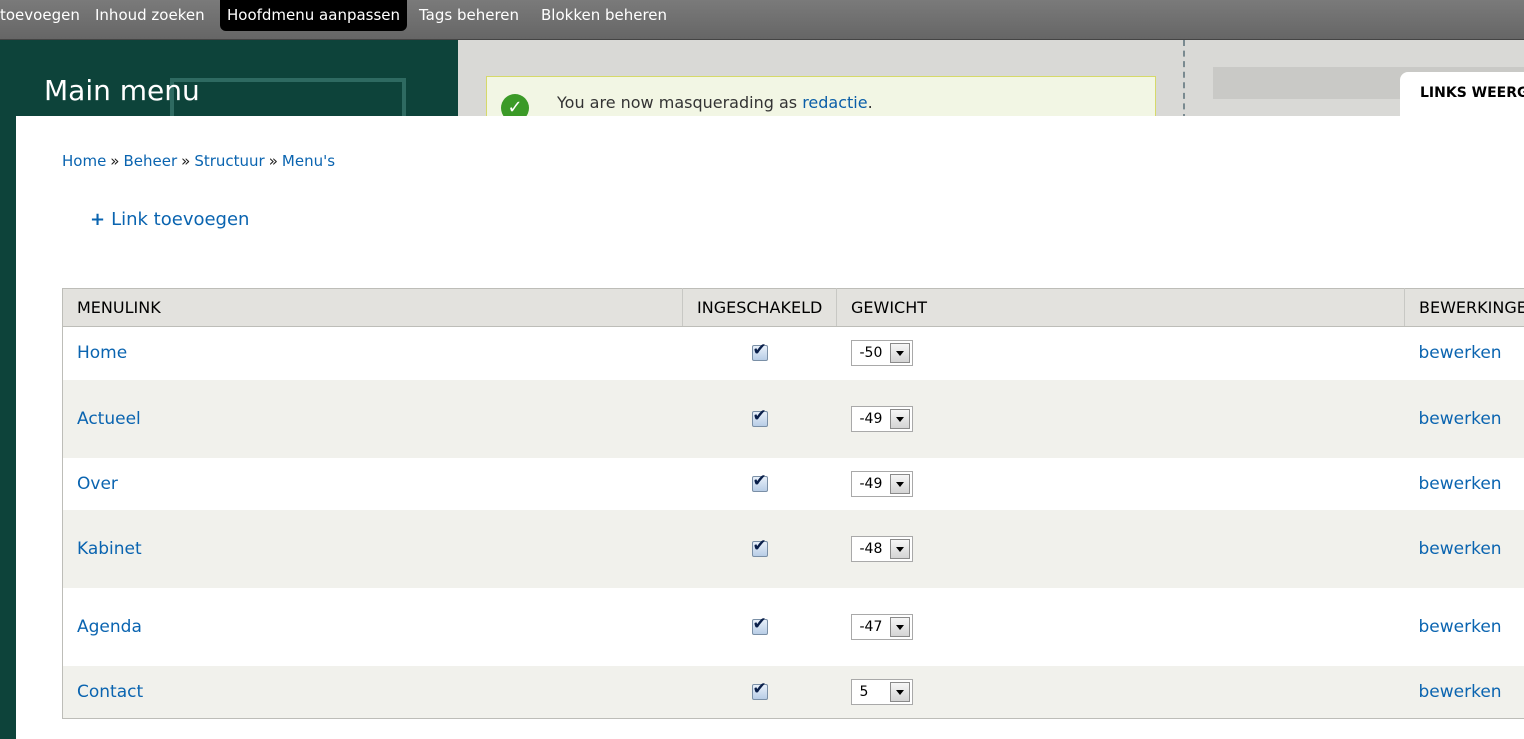 This screenshot has width=1524, height=739. Describe the element at coordinates (109, 549) in the screenshot. I see `menu-link-title: Kabinet` at that location.